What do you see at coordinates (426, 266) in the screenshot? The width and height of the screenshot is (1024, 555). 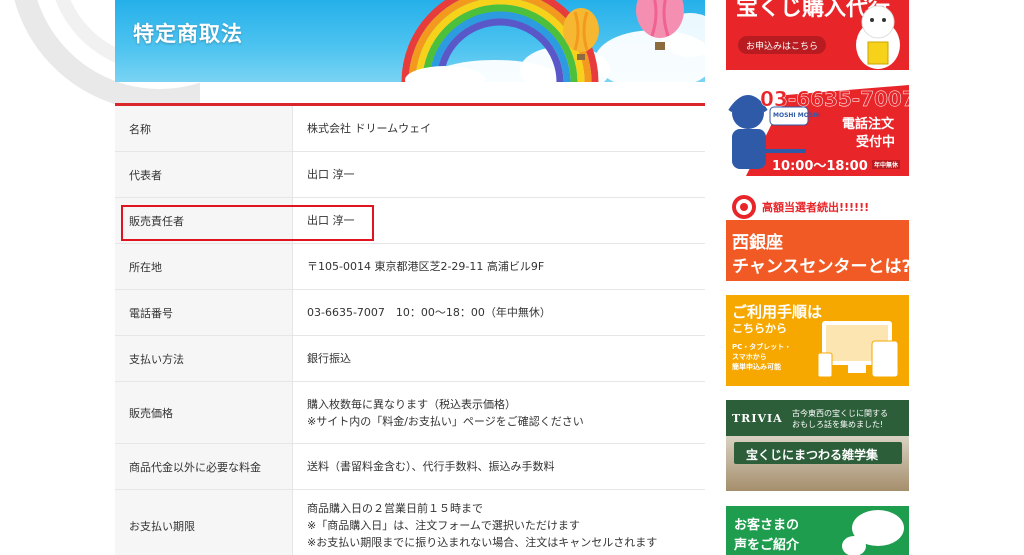 I see `value-line: 〒105-0014 東京都港区芝2-29-11 高浦ビル9F` at bounding box center [426, 266].